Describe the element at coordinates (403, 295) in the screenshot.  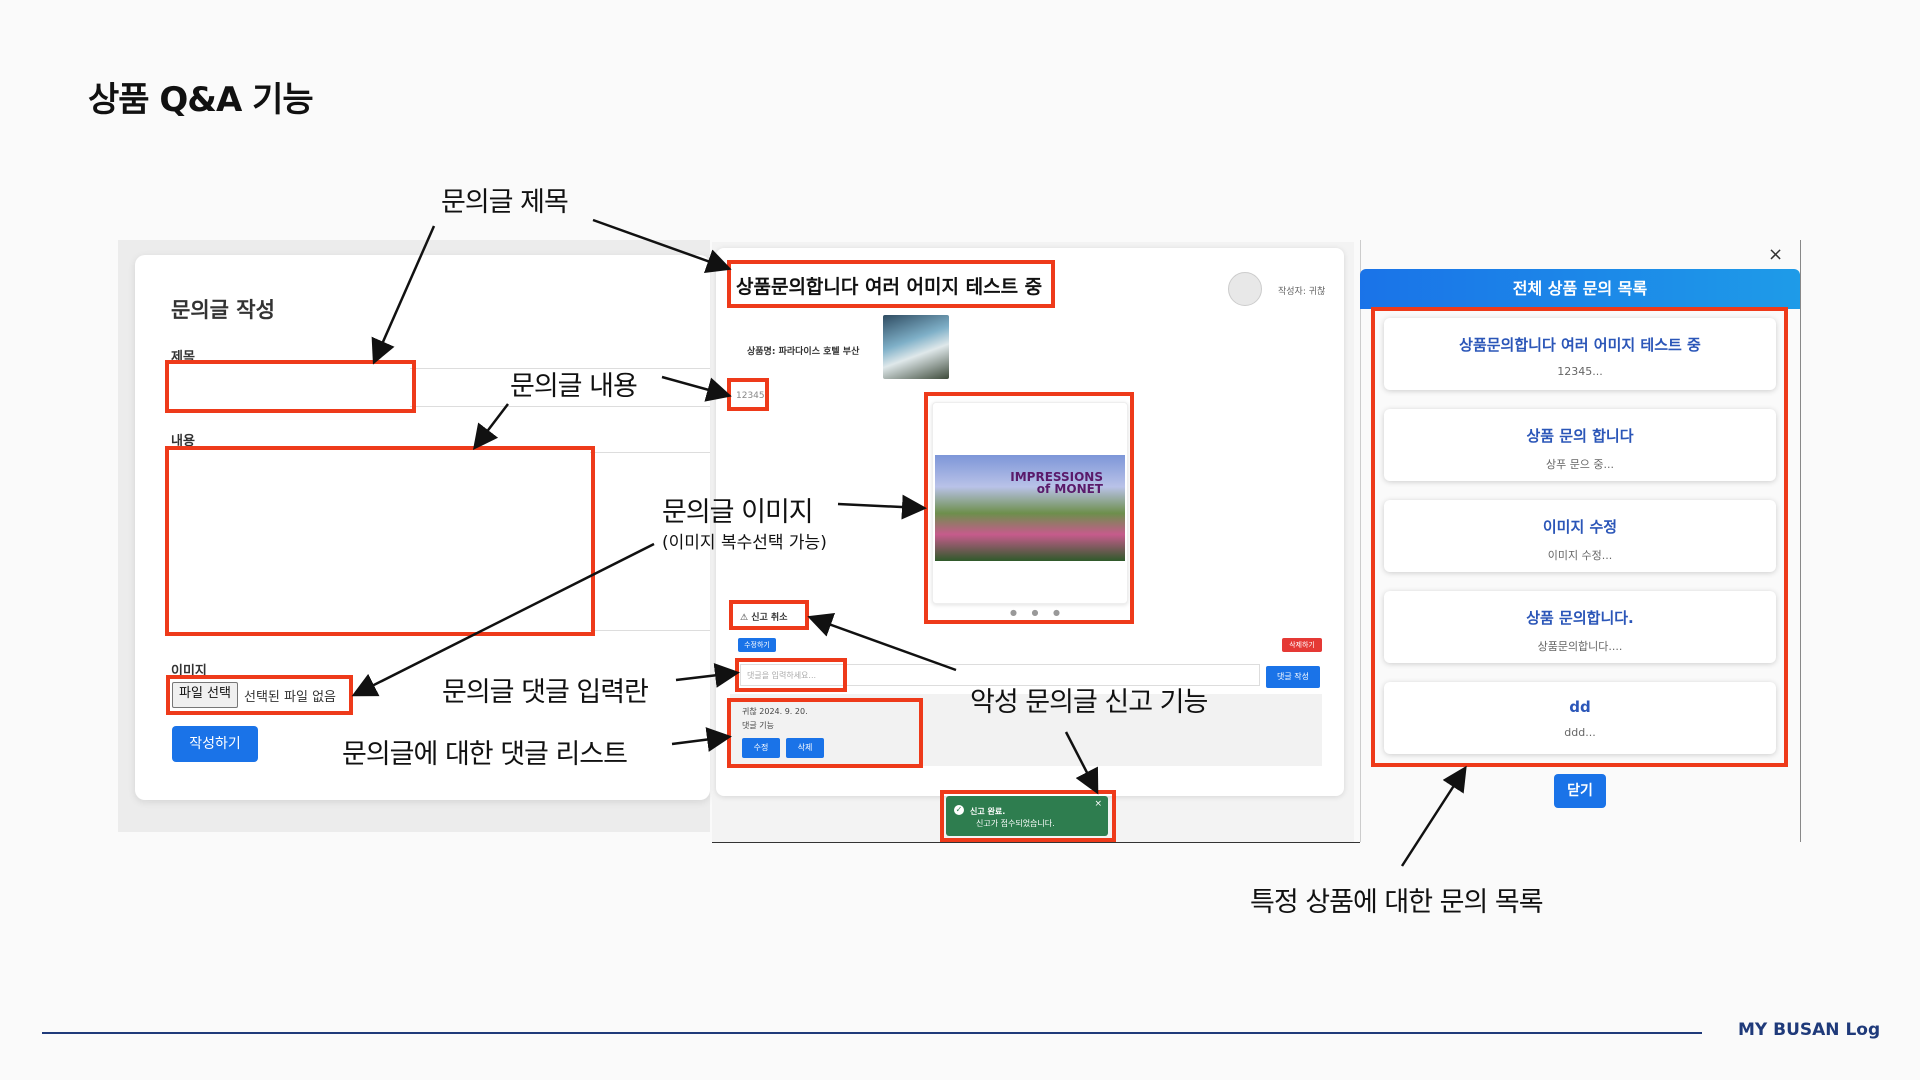
I see `arrow-title-form` at that location.